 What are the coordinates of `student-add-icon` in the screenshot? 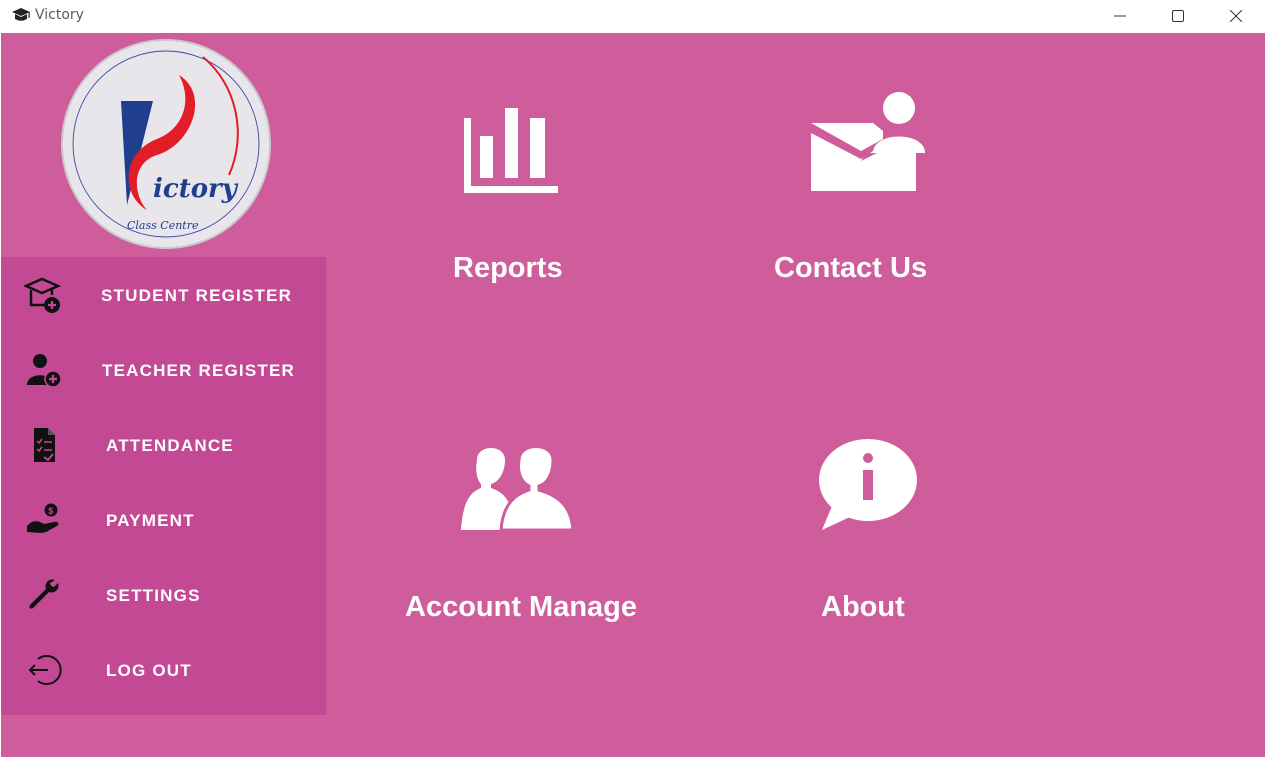 It's located at (44, 295).